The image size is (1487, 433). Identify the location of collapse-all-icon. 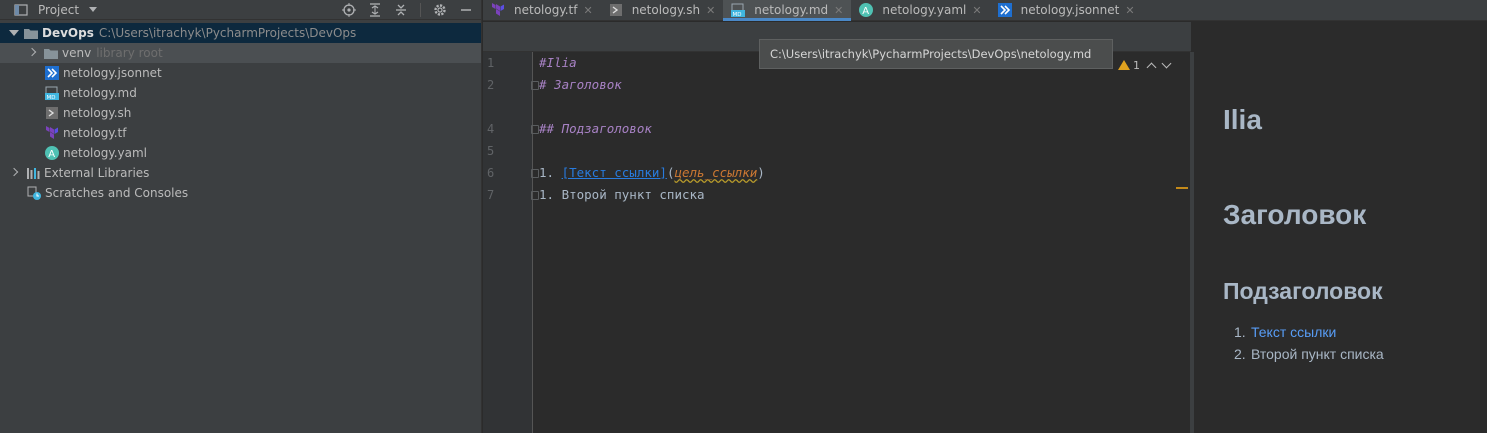
(401, 10).